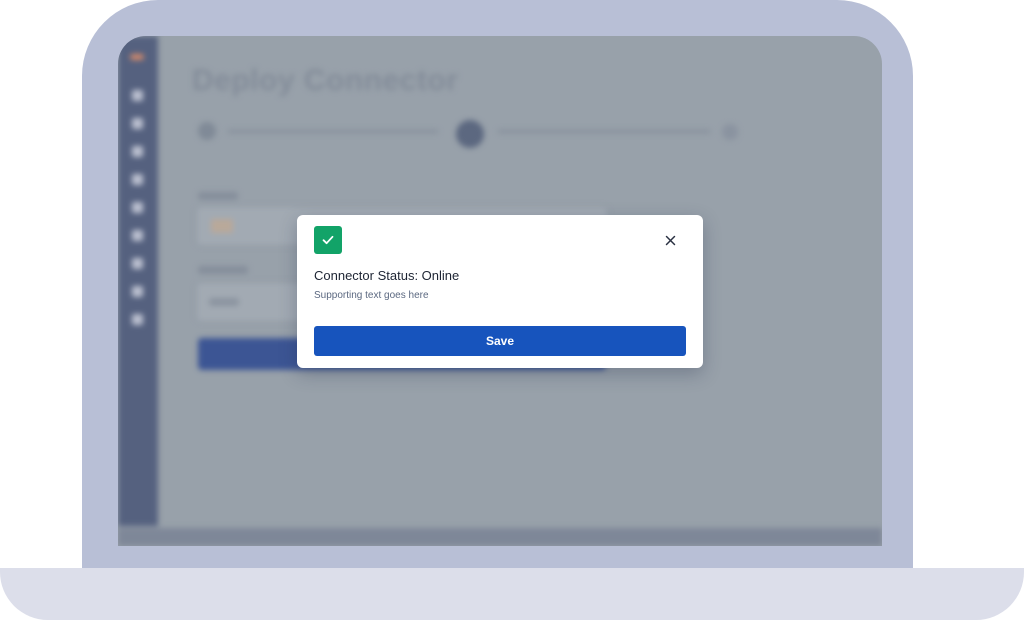  I want to click on modal-subtitle: Supporting text goes here, so click(371, 295).